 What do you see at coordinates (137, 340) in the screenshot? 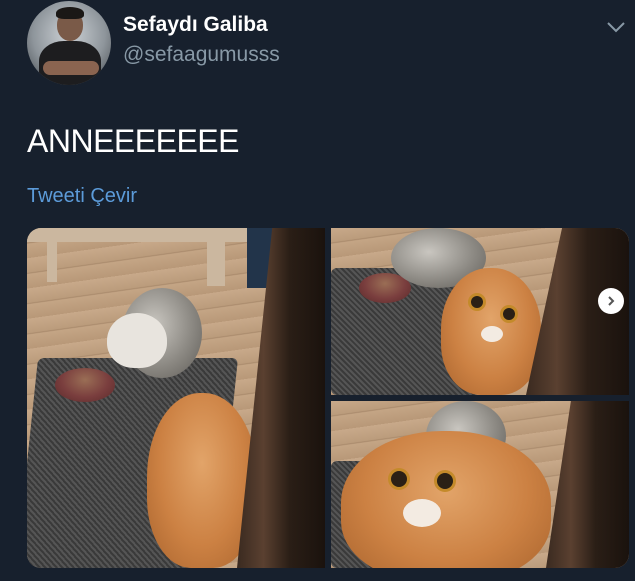
I see `opossum-face` at bounding box center [137, 340].